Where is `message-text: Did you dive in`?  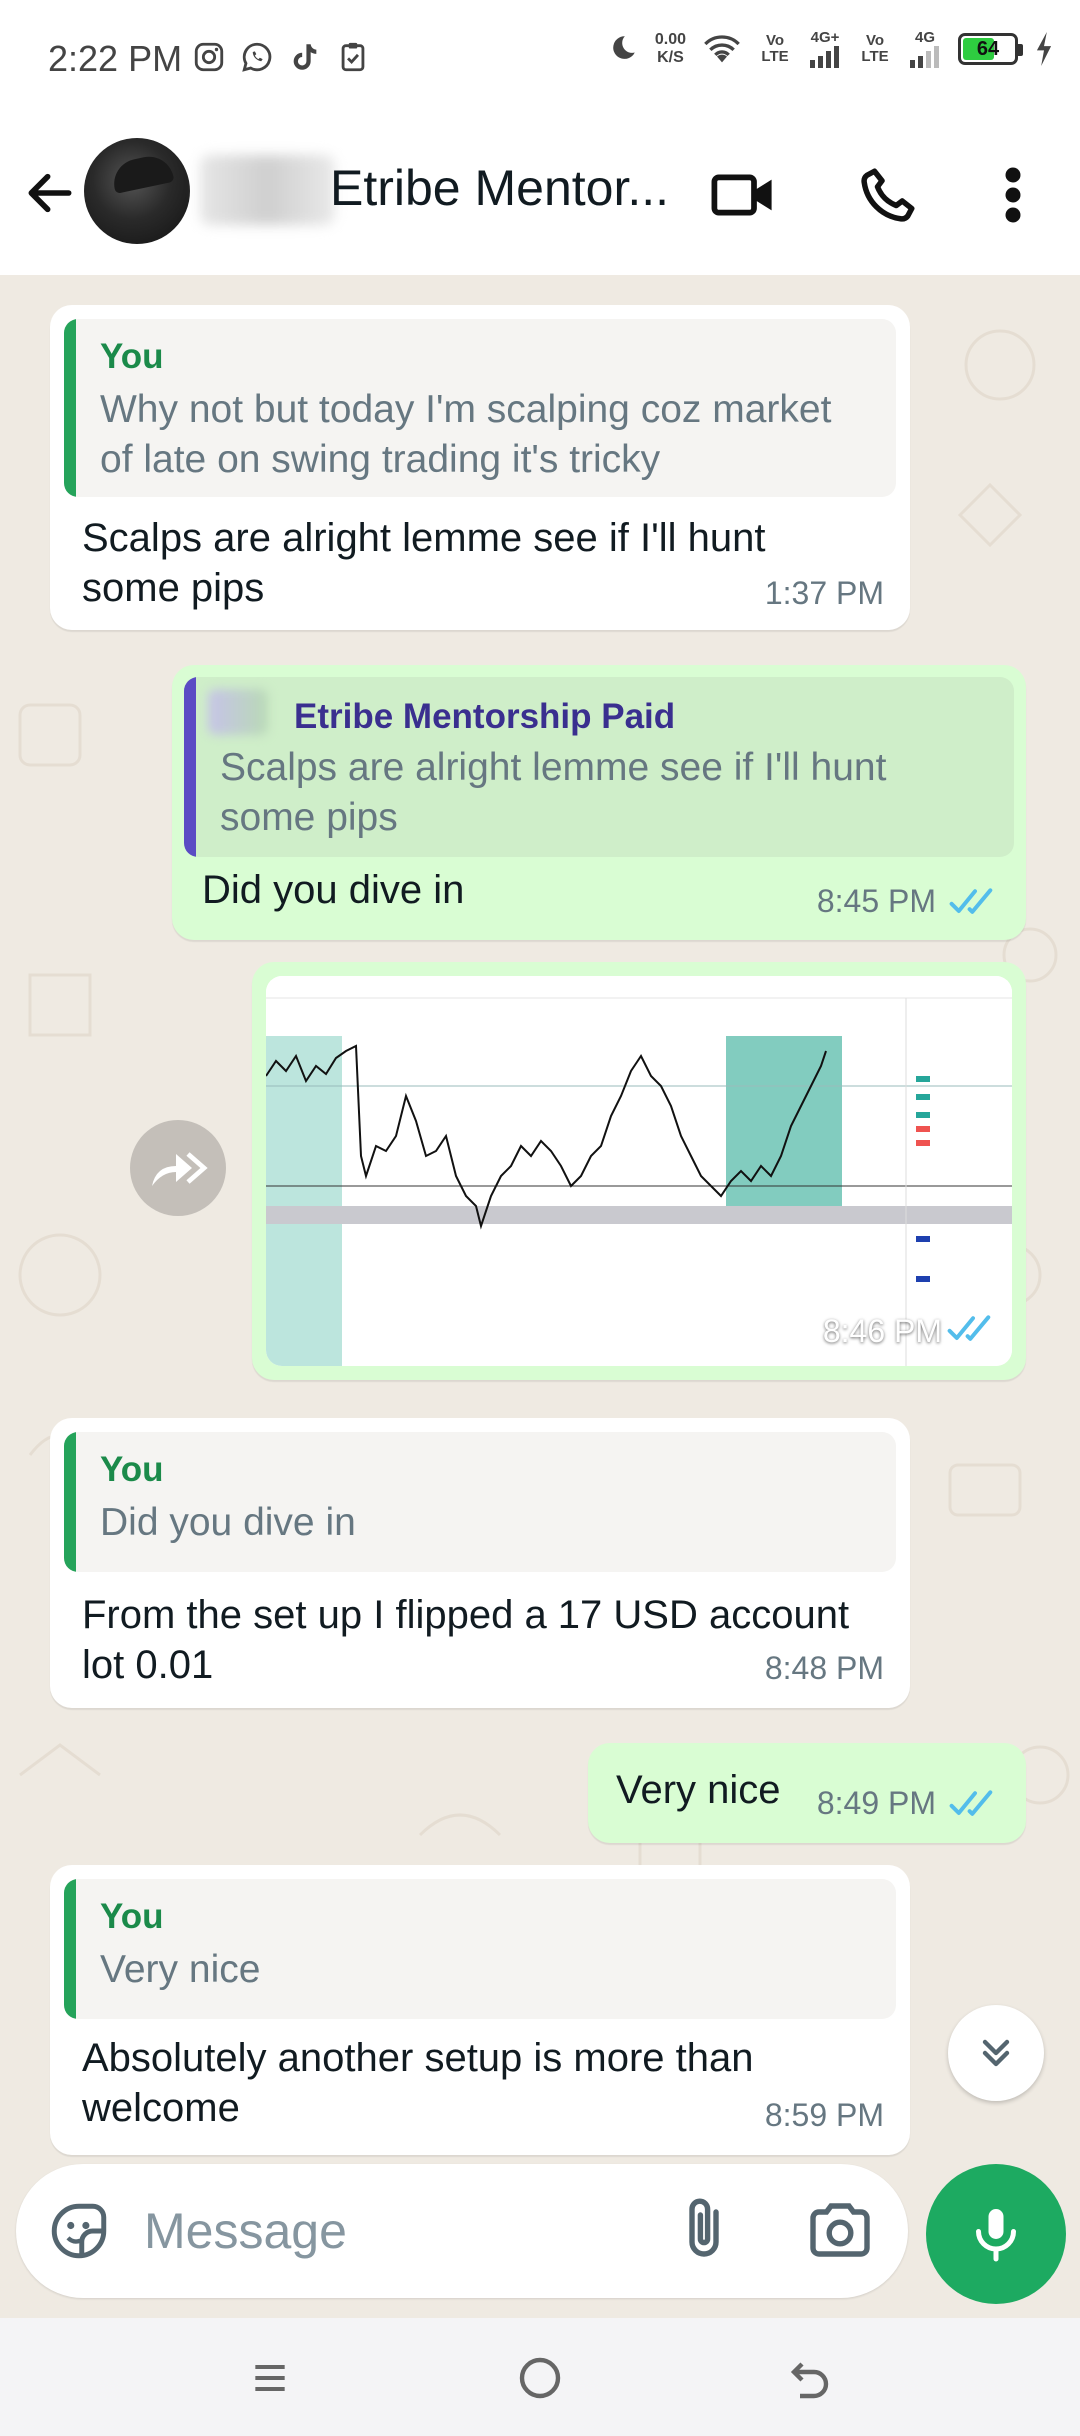
message-text: Did you dive in is located at coordinates (333, 890).